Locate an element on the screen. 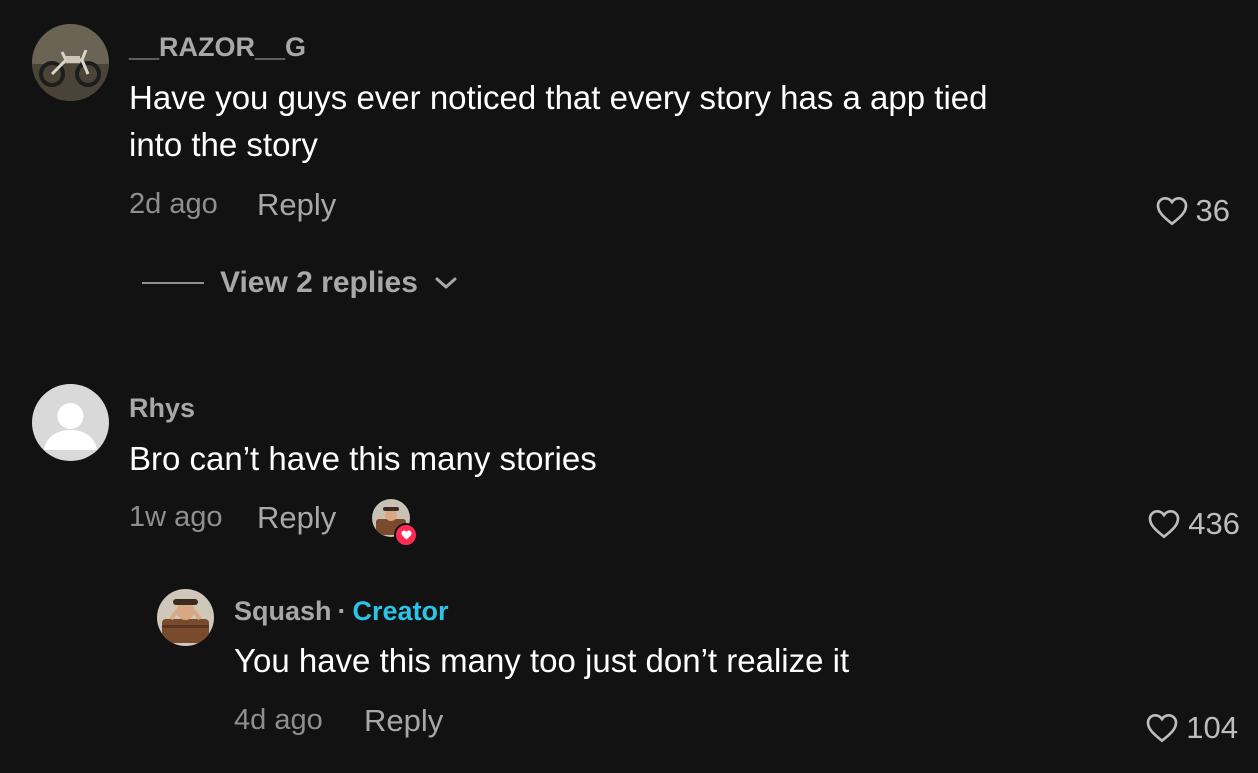 This screenshot has height=773, width=1258. creator-liked-heart-icon is located at coordinates (406, 535).